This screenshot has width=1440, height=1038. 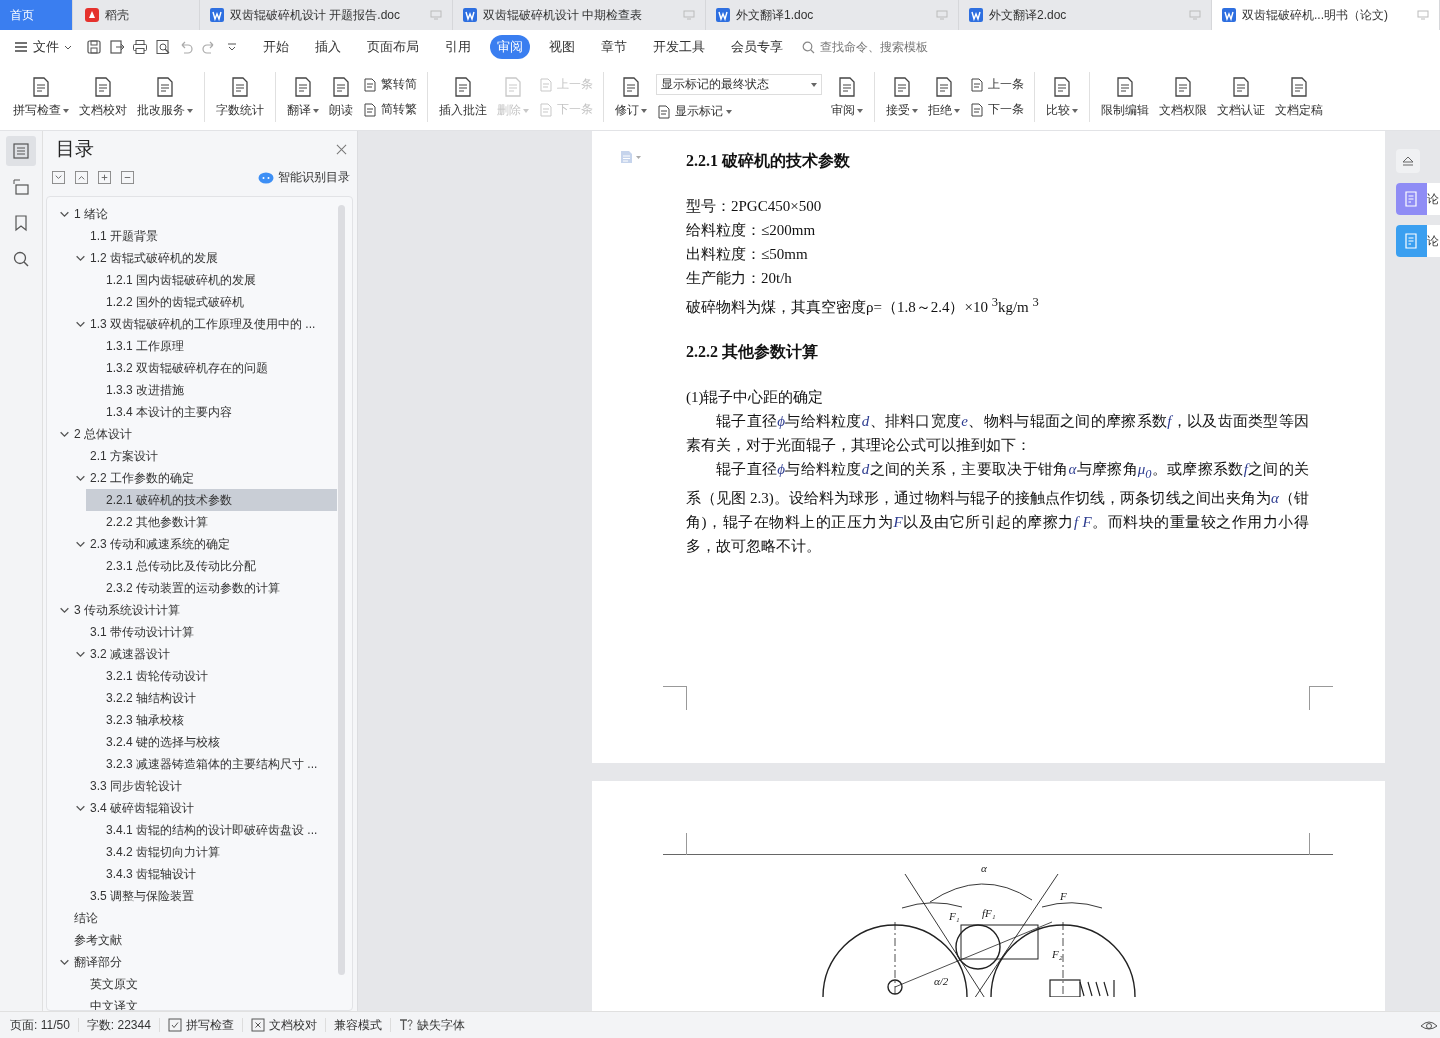 What do you see at coordinates (92, 15) in the screenshot?
I see `docer-logo-icon` at bounding box center [92, 15].